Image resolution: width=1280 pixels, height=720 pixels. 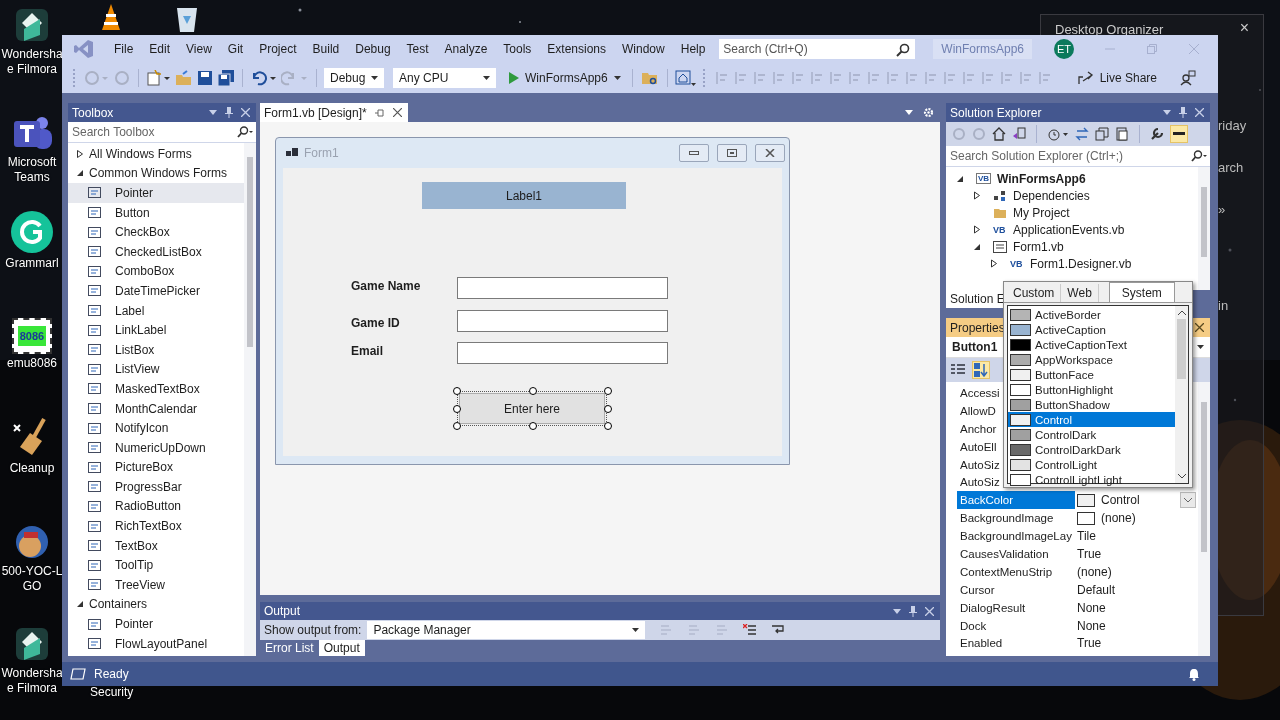 What do you see at coordinates (1072, 195) in the screenshot?
I see `tree-item: Dependencies` at bounding box center [1072, 195].